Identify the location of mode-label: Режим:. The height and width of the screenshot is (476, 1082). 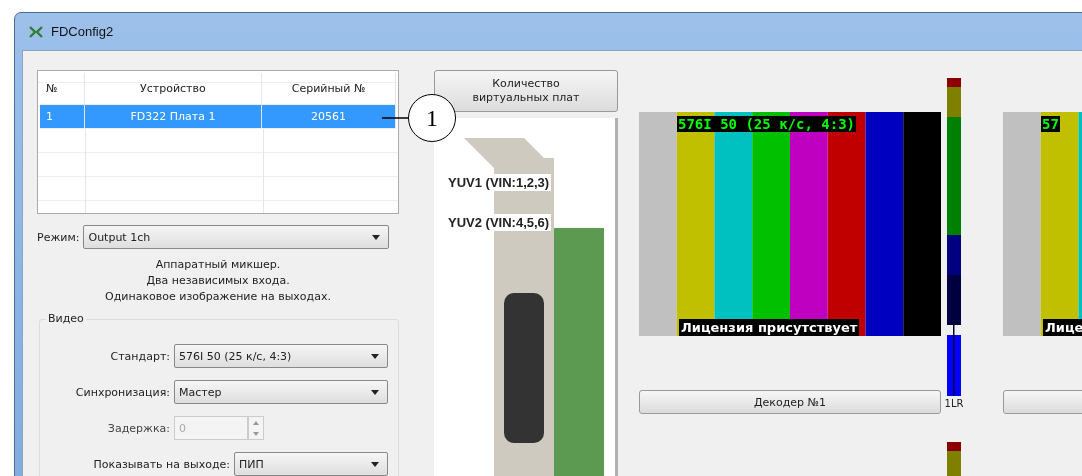
(58, 237).